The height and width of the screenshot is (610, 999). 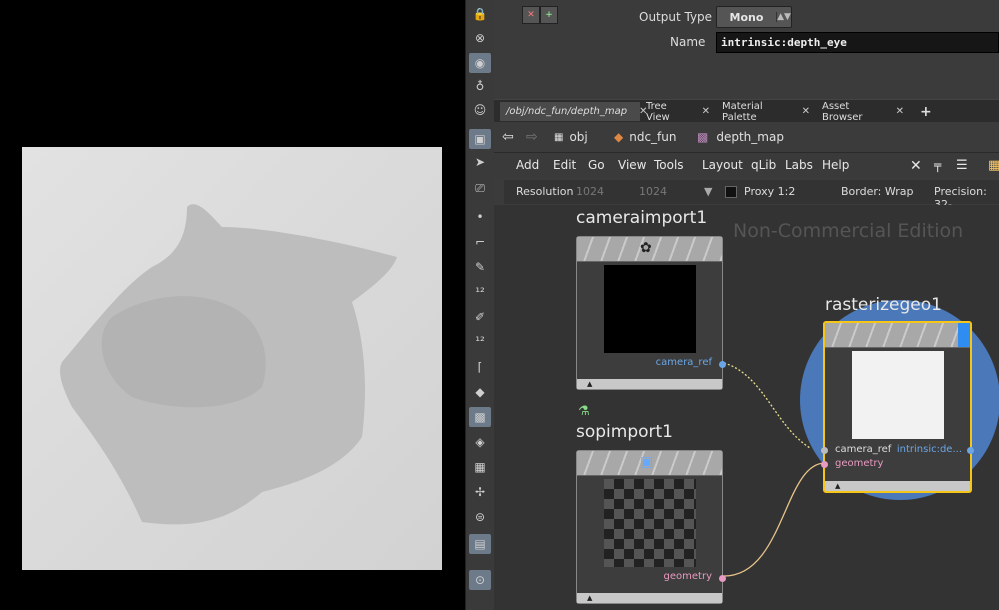 I want to click on display-icon: ⎚, so click(x=480, y=188).